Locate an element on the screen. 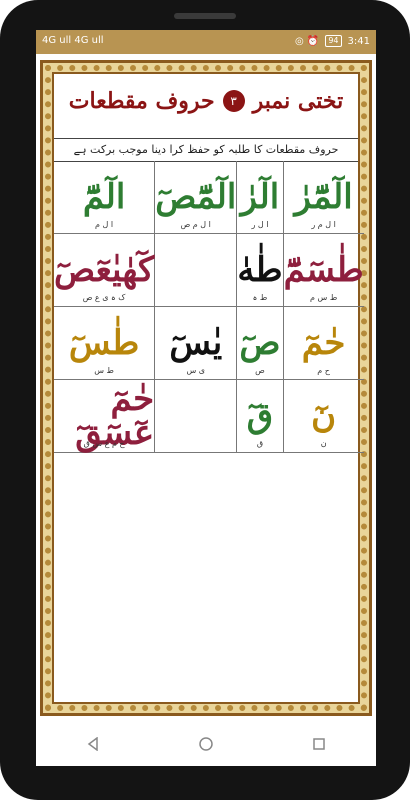 This screenshot has height=800, width=410. letter-glyph: الٓرٰ is located at coordinates (260, 197).